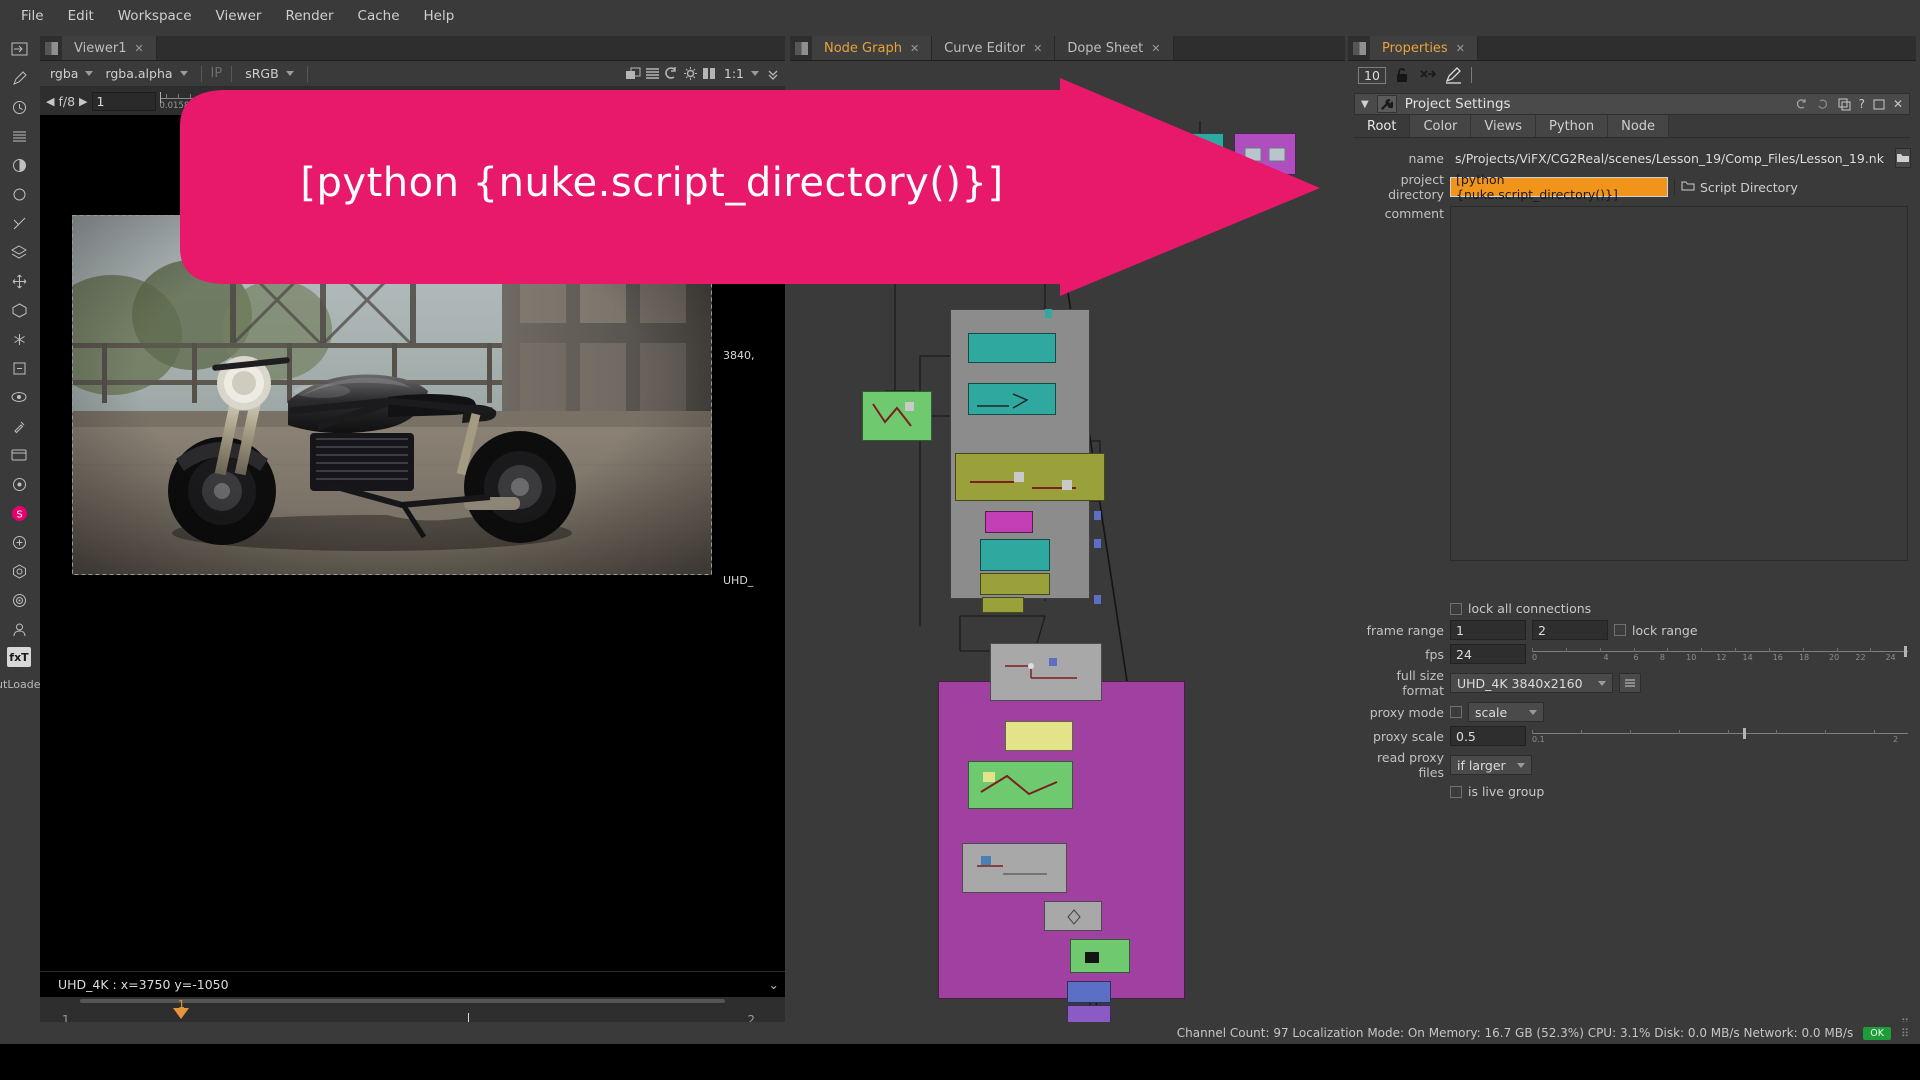 The width and height of the screenshot is (1920, 1080). What do you see at coordinates (19, 426) in the screenshot?
I see `toolsets-icon` at bounding box center [19, 426].